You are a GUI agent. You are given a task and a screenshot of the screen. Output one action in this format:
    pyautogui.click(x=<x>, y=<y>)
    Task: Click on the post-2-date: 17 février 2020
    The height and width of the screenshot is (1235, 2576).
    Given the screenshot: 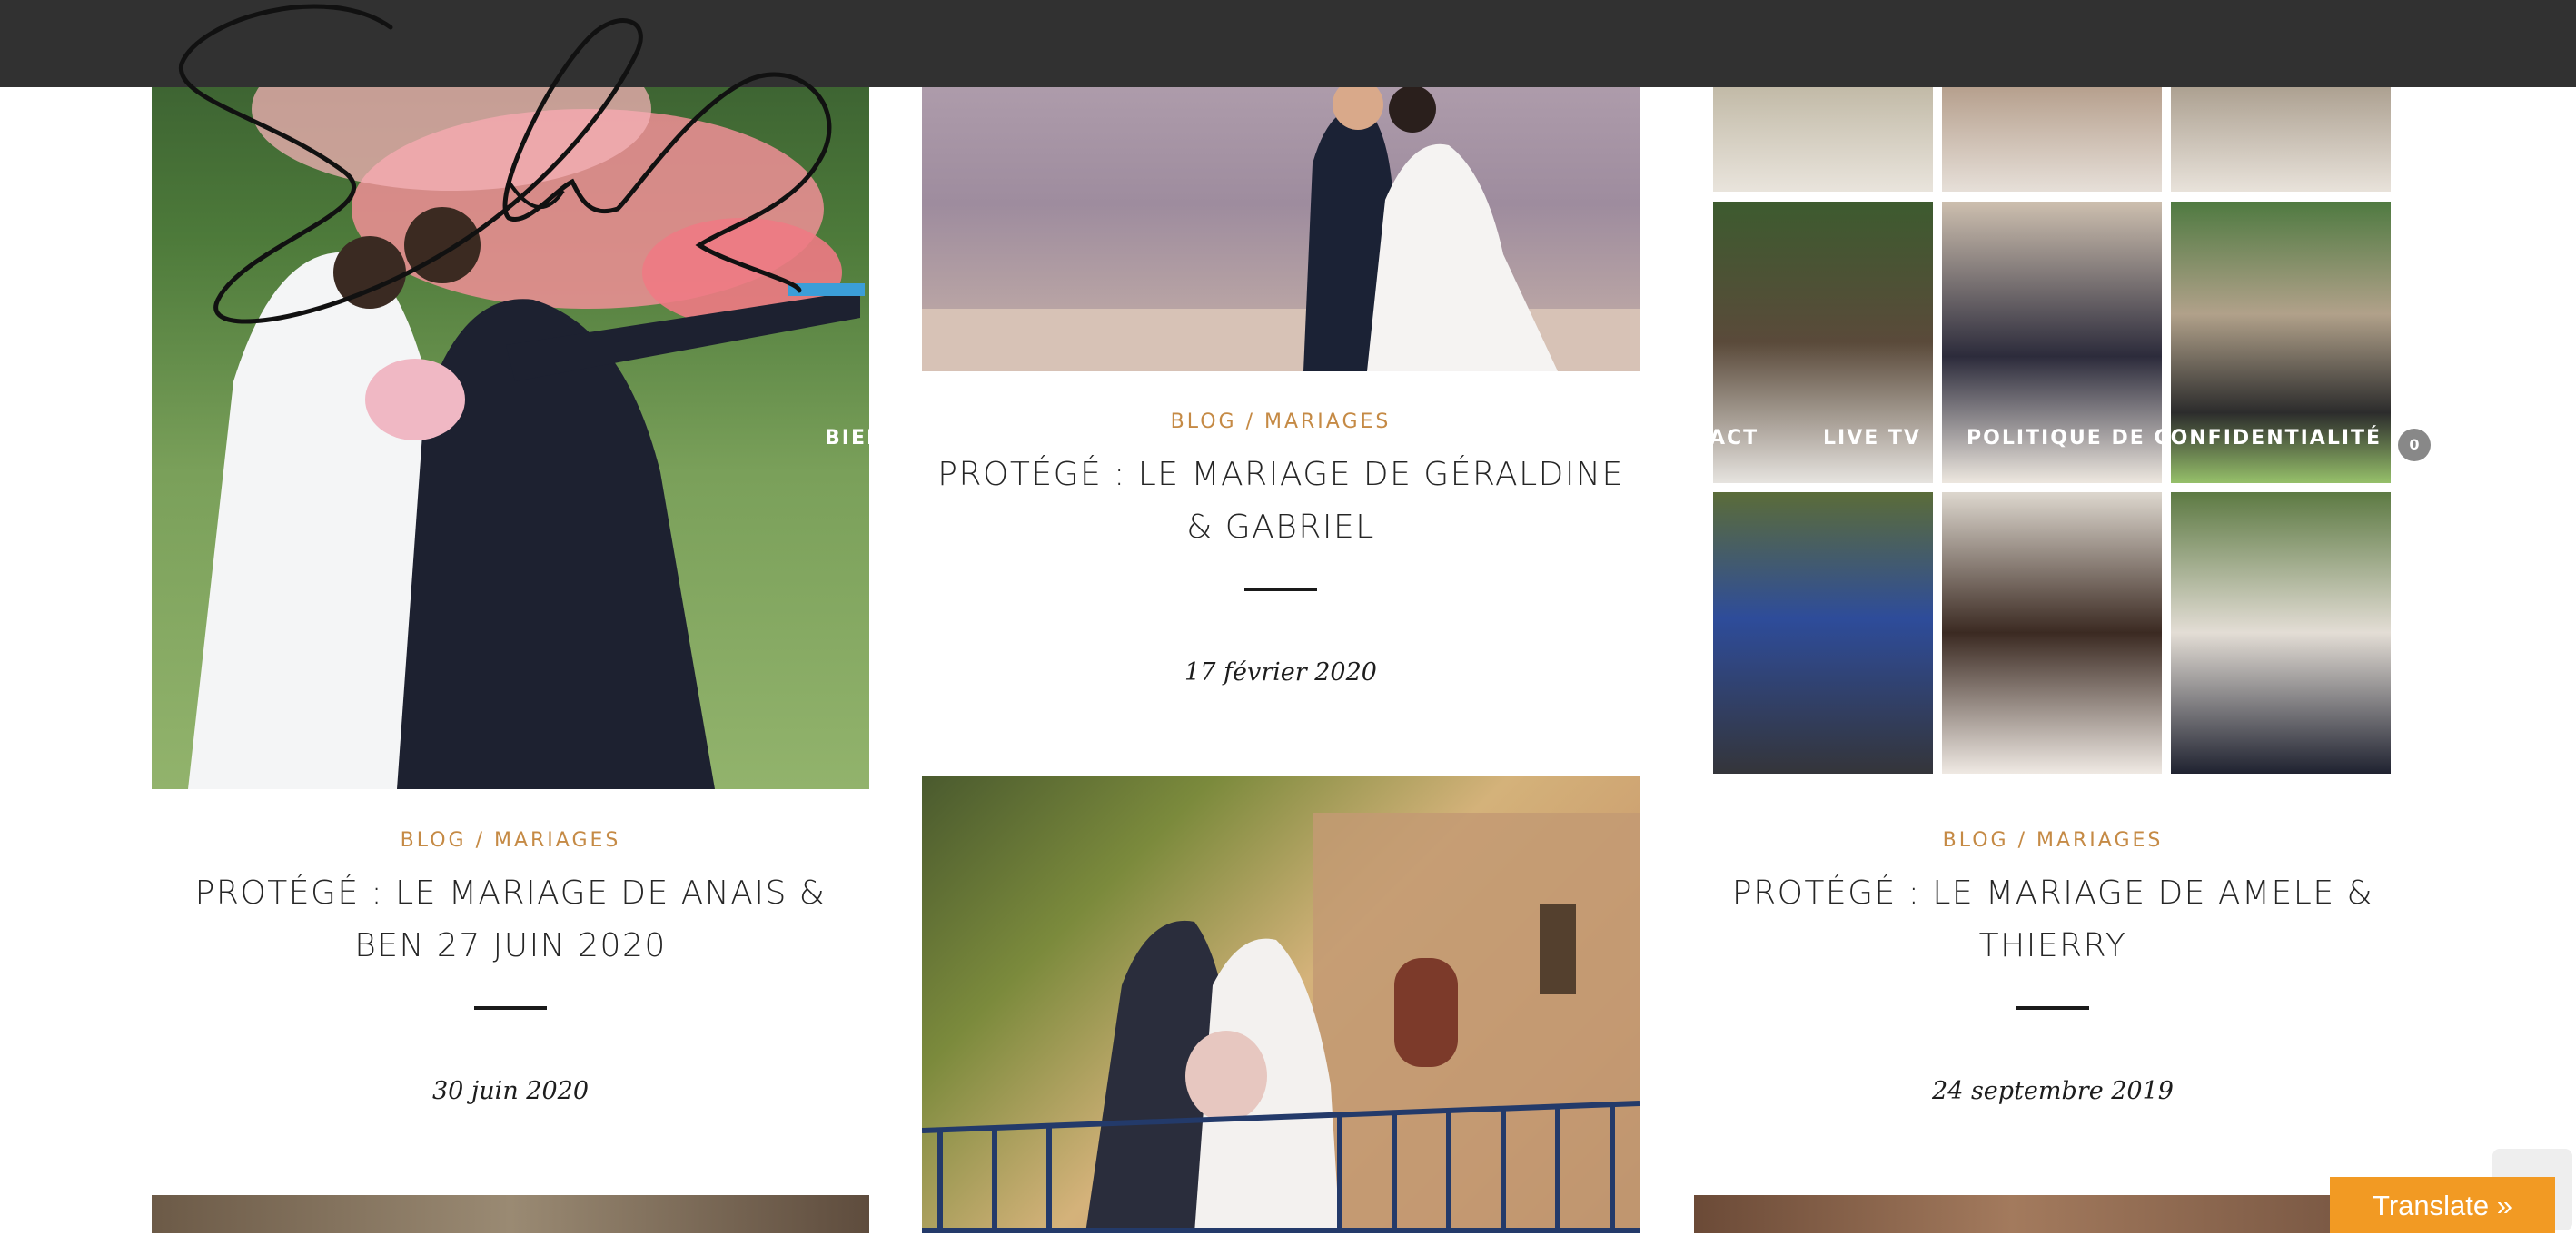 What is the action you would take?
    pyautogui.click(x=1280, y=672)
    